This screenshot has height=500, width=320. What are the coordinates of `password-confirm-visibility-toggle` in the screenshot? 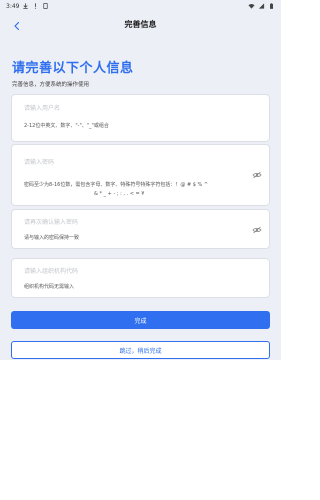 It's located at (257, 230).